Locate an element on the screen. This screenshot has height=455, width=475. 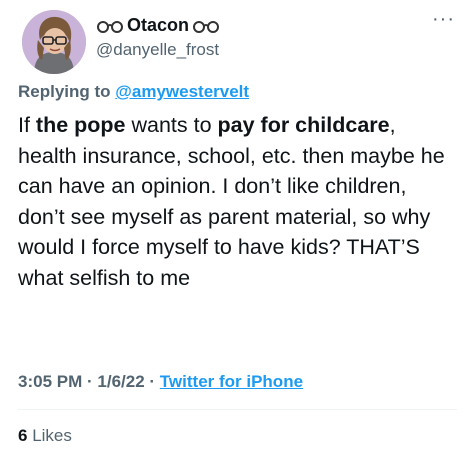
tweet-meta: 3:05 PM · 1/6/22 · Twitter for iPhone is located at coordinates (160, 382).